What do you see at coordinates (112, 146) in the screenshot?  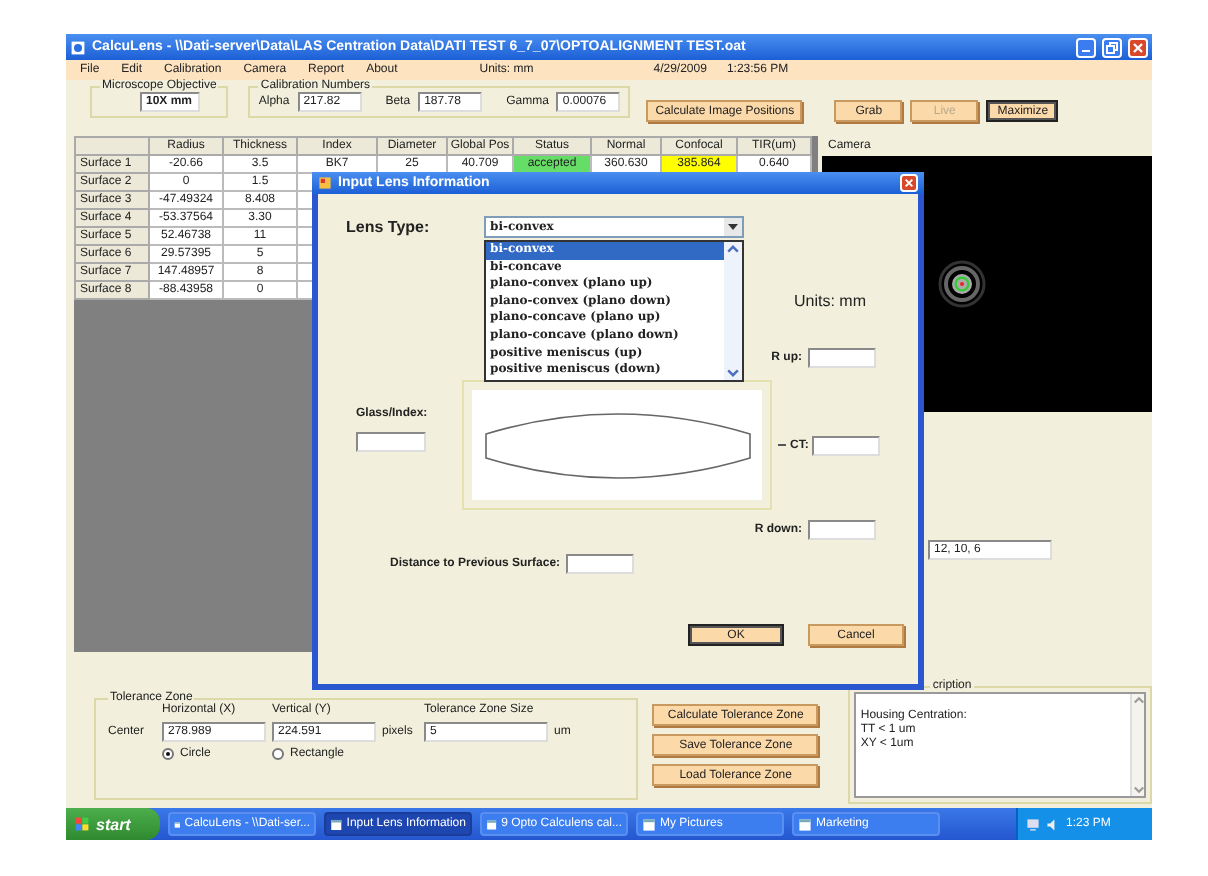 I see `corner-cell` at bounding box center [112, 146].